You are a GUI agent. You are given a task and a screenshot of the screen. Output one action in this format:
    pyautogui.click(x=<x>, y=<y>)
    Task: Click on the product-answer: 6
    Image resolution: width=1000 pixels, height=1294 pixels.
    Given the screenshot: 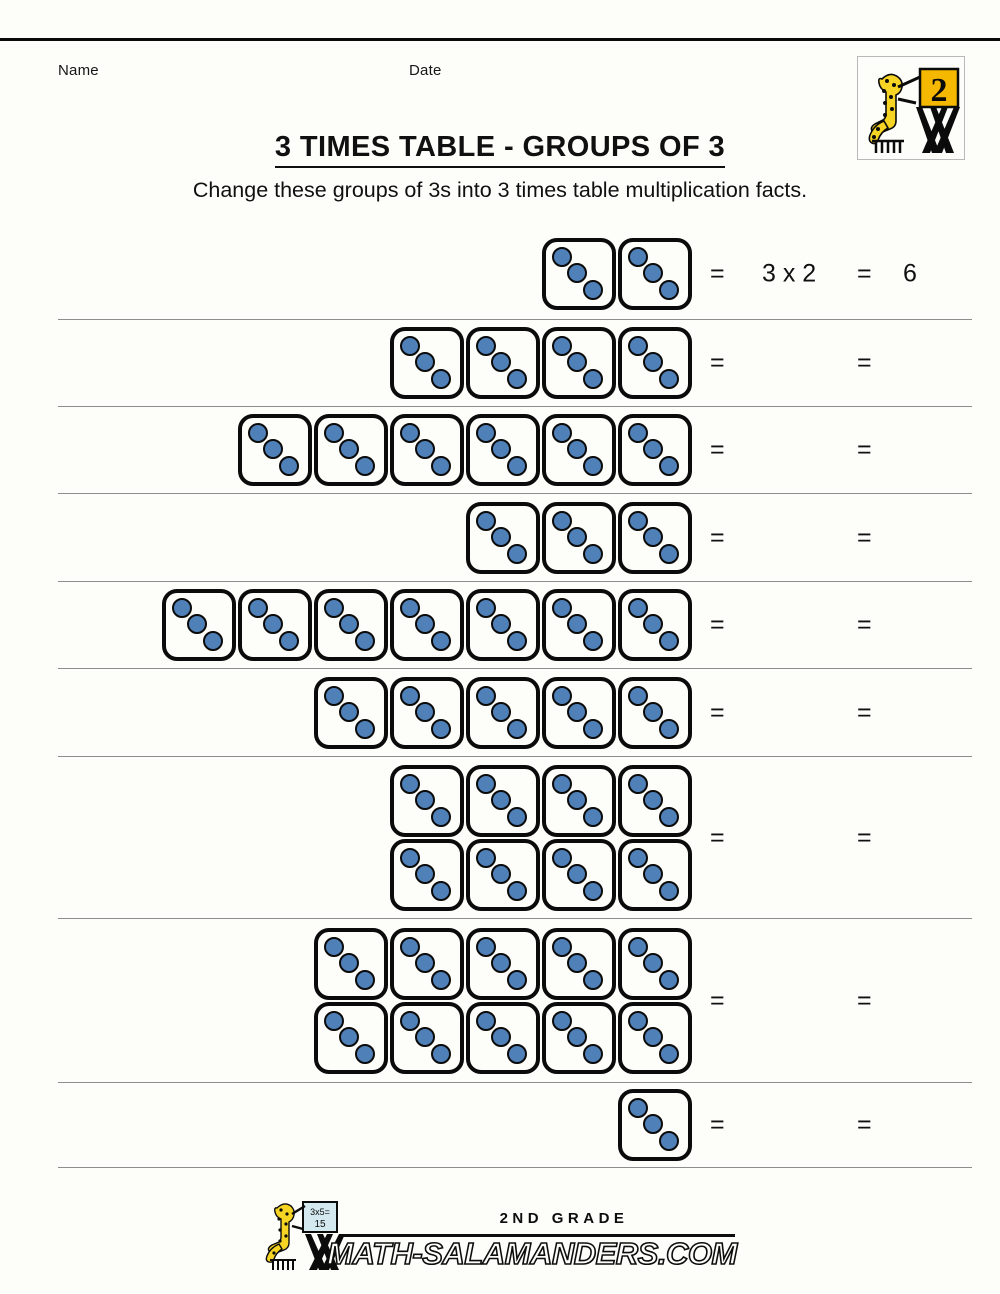 What is the action you would take?
    pyautogui.click(x=910, y=273)
    